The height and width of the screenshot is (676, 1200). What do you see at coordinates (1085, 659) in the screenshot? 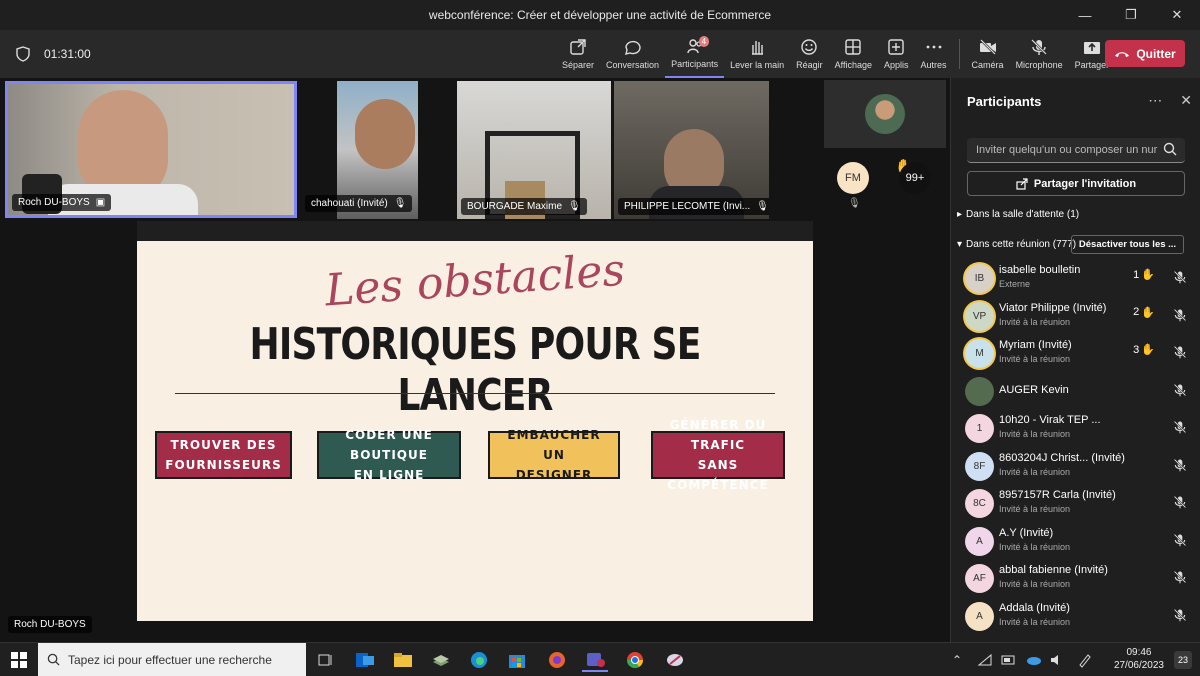
I see `pen-icon` at bounding box center [1085, 659].